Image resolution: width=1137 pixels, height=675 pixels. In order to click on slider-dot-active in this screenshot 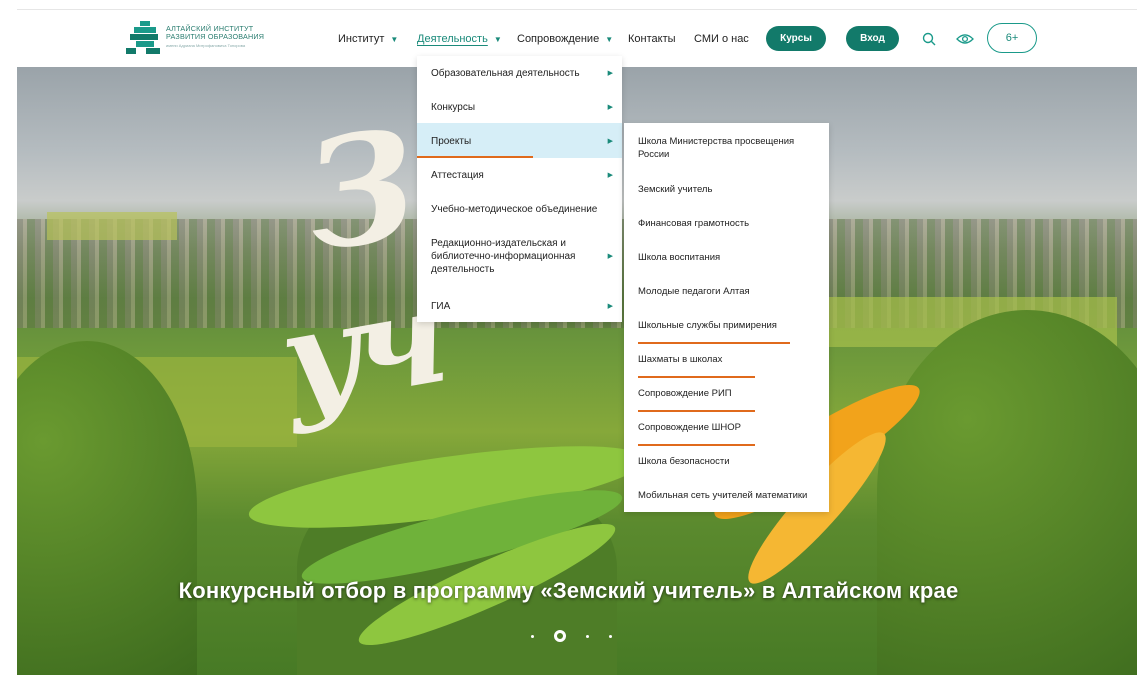, I will do `click(560, 636)`.